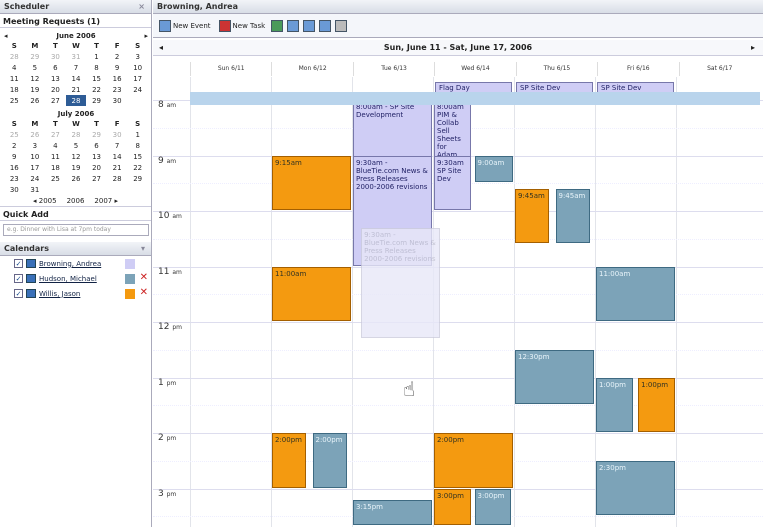 The height and width of the screenshot is (527, 763). I want to click on new-task-button: New Task, so click(242, 26).